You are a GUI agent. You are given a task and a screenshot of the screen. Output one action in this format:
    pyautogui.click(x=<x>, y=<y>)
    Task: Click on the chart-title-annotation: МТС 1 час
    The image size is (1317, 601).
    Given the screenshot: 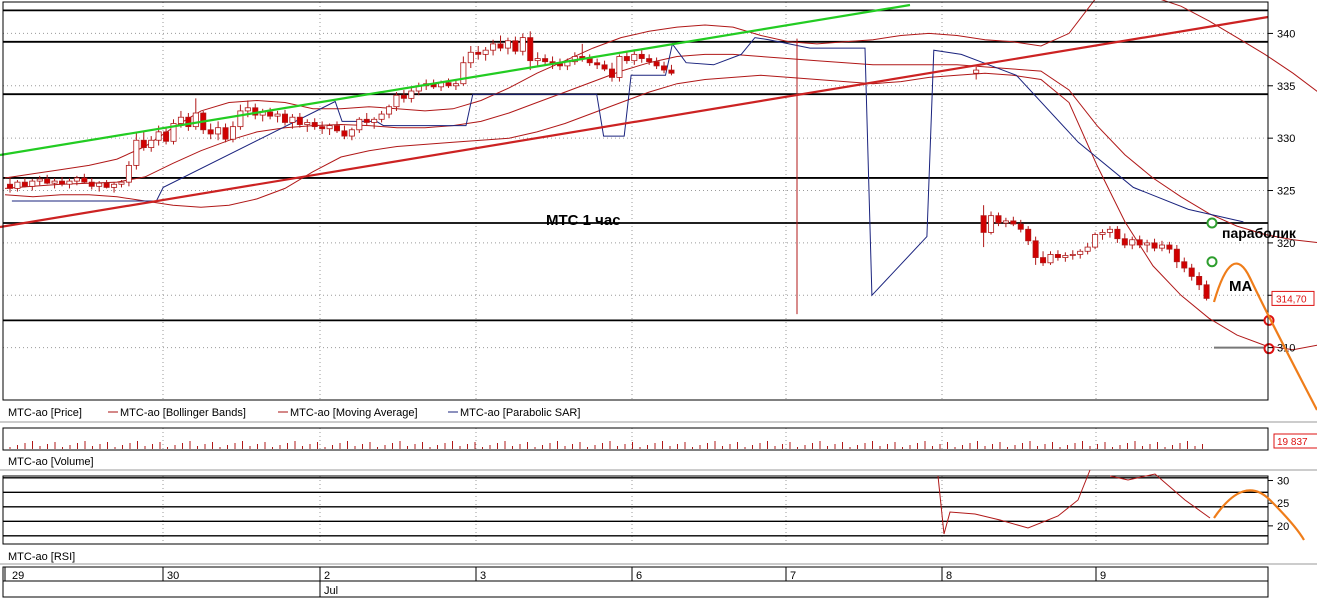 What is the action you would take?
    pyautogui.click(x=583, y=220)
    